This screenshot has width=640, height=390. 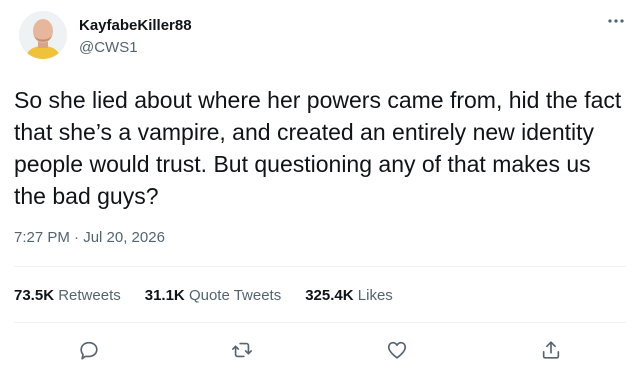 What do you see at coordinates (375, 295) in the screenshot?
I see `likes-label: Likes` at bounding box center [375, 295].